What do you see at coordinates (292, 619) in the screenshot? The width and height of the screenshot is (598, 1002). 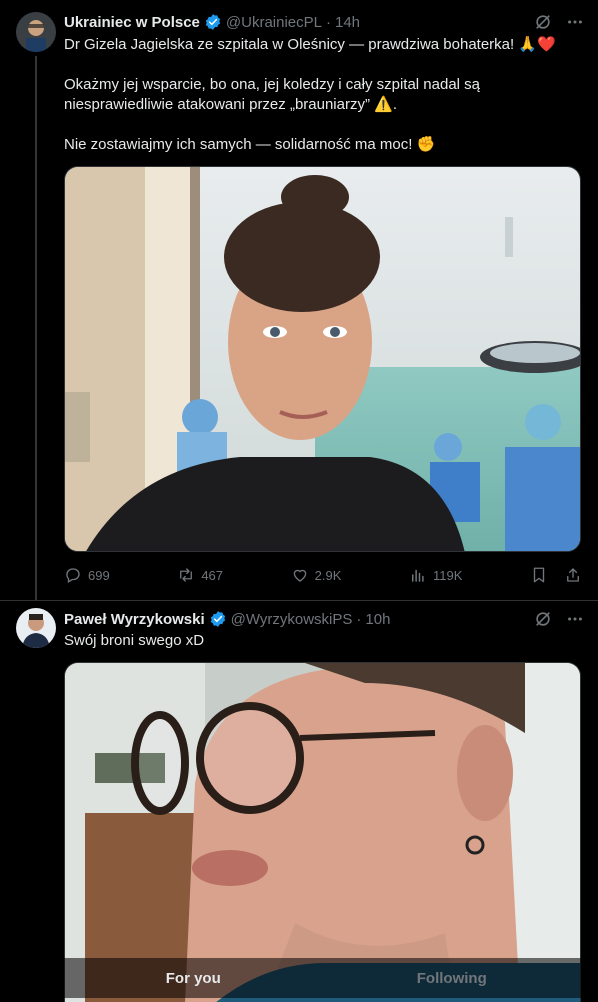 I see `handle: @WyrzykowskiPS` at bounding box center [292, 619].